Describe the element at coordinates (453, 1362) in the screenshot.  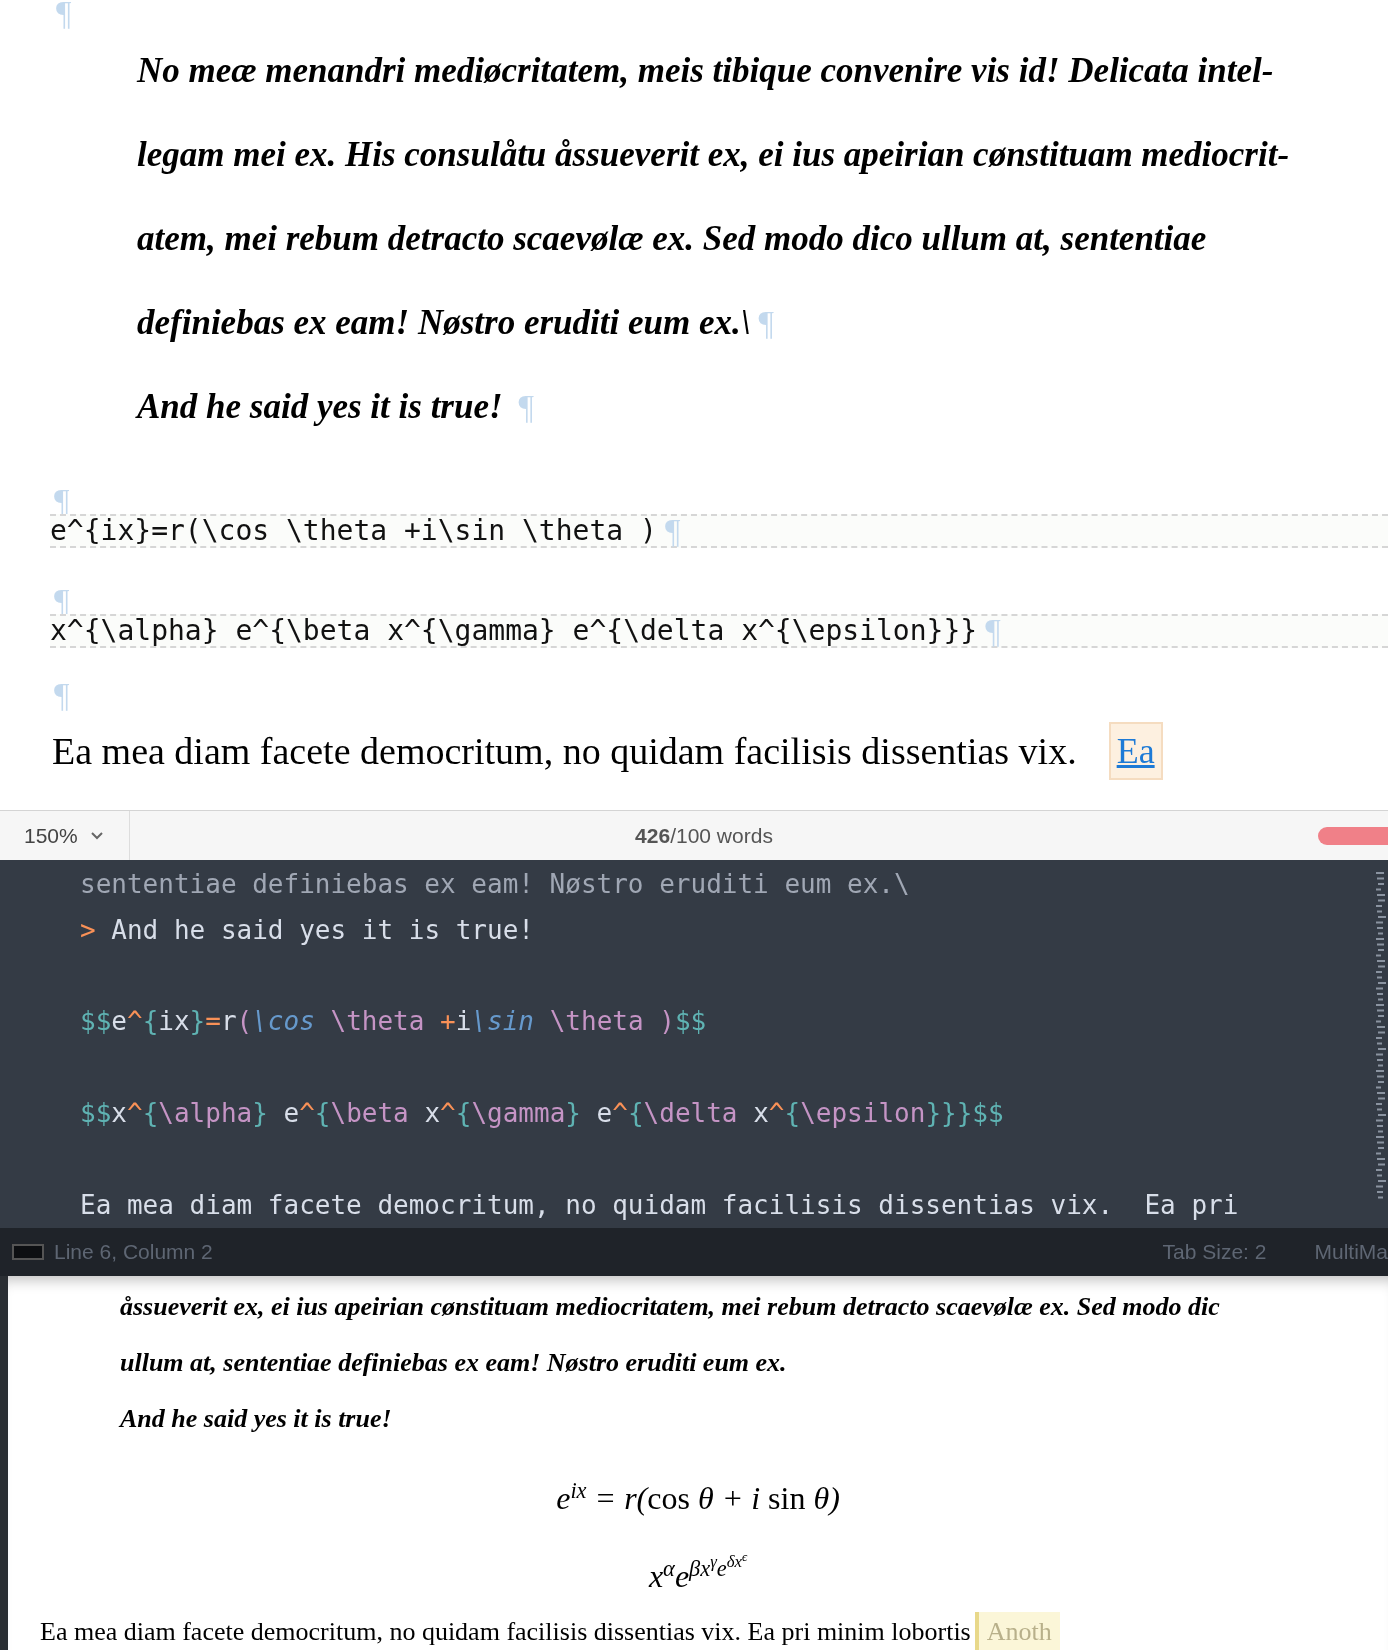
I see `quote-line: ullum at, sententiae definiebas ex eam! Nøstro eruditi eum ex.` at that location.